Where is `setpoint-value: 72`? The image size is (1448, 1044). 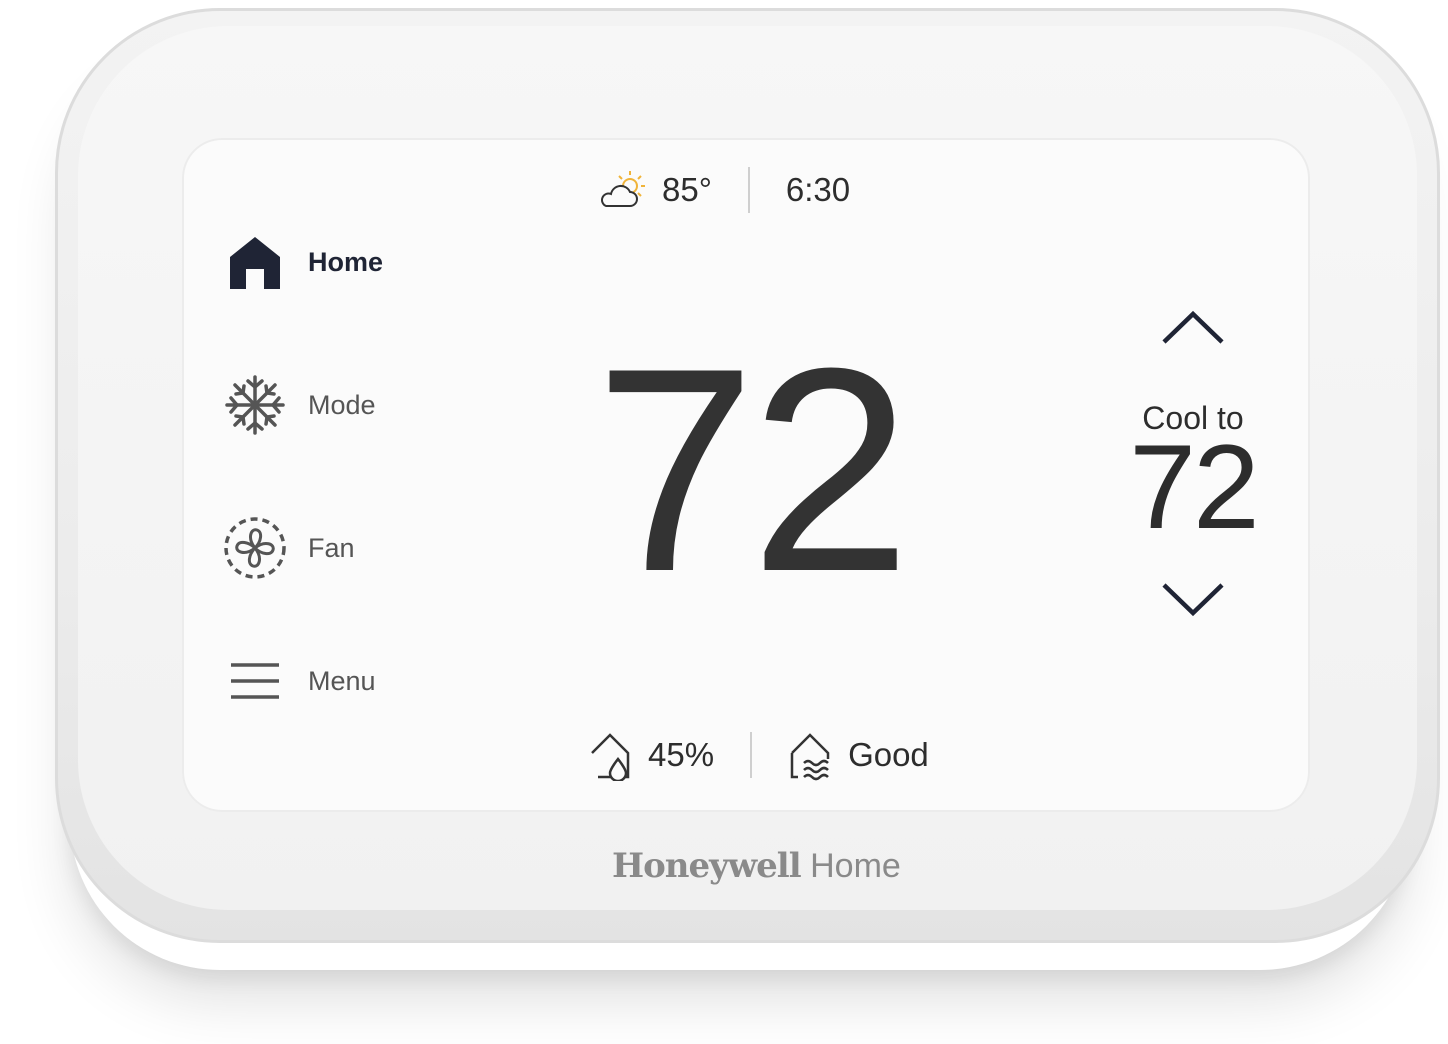
setpoint-value: 72 is located at coordinates (1194, 487).